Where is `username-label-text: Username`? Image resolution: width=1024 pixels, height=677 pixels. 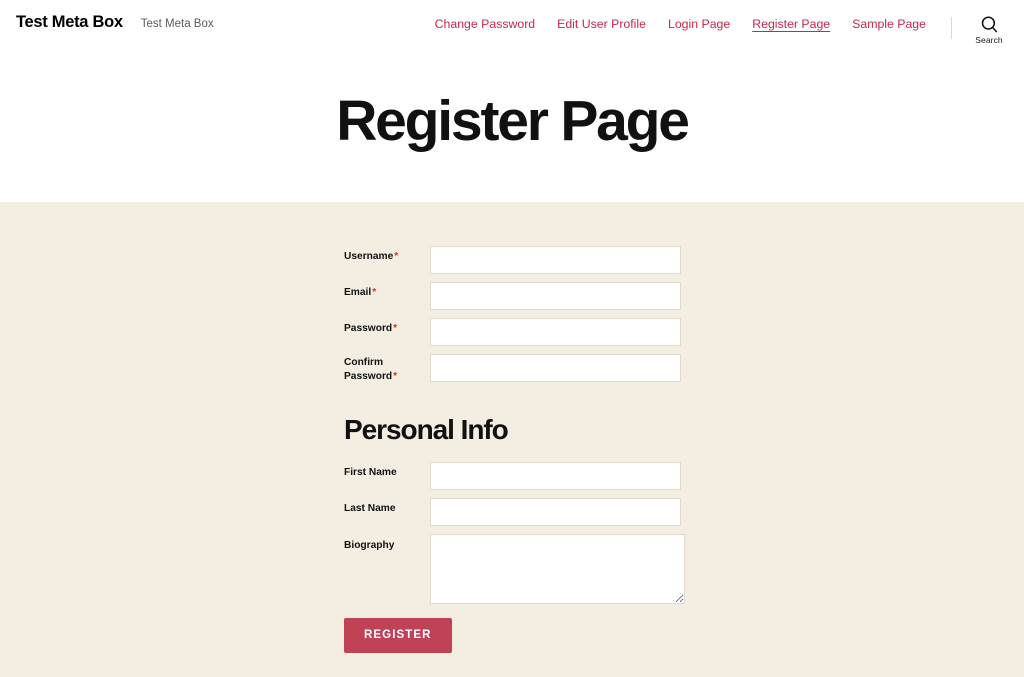
username-label-text: Username is located at coordinates (369, 256).